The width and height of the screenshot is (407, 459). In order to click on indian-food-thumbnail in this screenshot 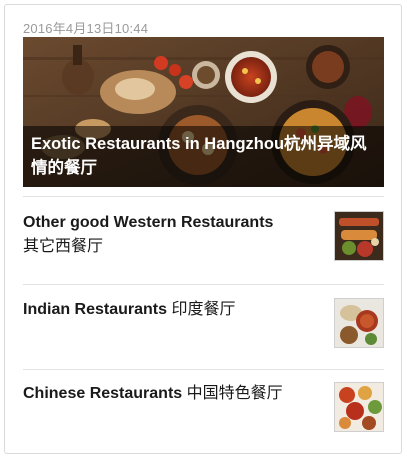, I will do `click(359, 323)`.